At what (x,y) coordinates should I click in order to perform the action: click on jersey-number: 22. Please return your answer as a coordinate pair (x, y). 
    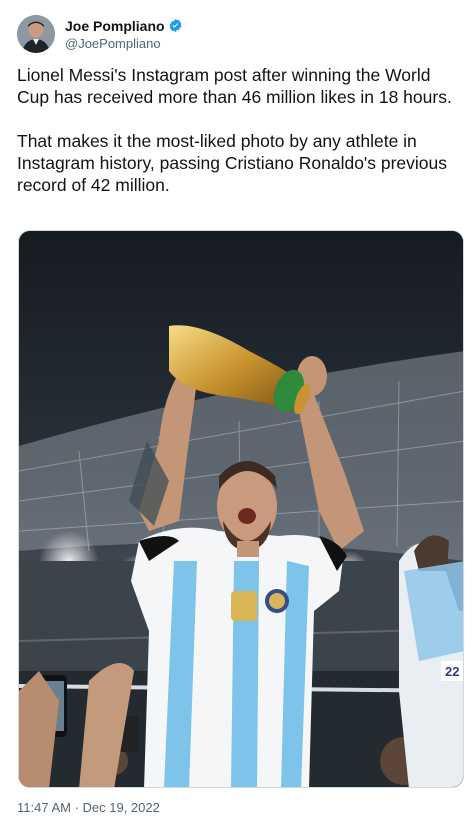
    Looking at the image, I should click on (452, 671).